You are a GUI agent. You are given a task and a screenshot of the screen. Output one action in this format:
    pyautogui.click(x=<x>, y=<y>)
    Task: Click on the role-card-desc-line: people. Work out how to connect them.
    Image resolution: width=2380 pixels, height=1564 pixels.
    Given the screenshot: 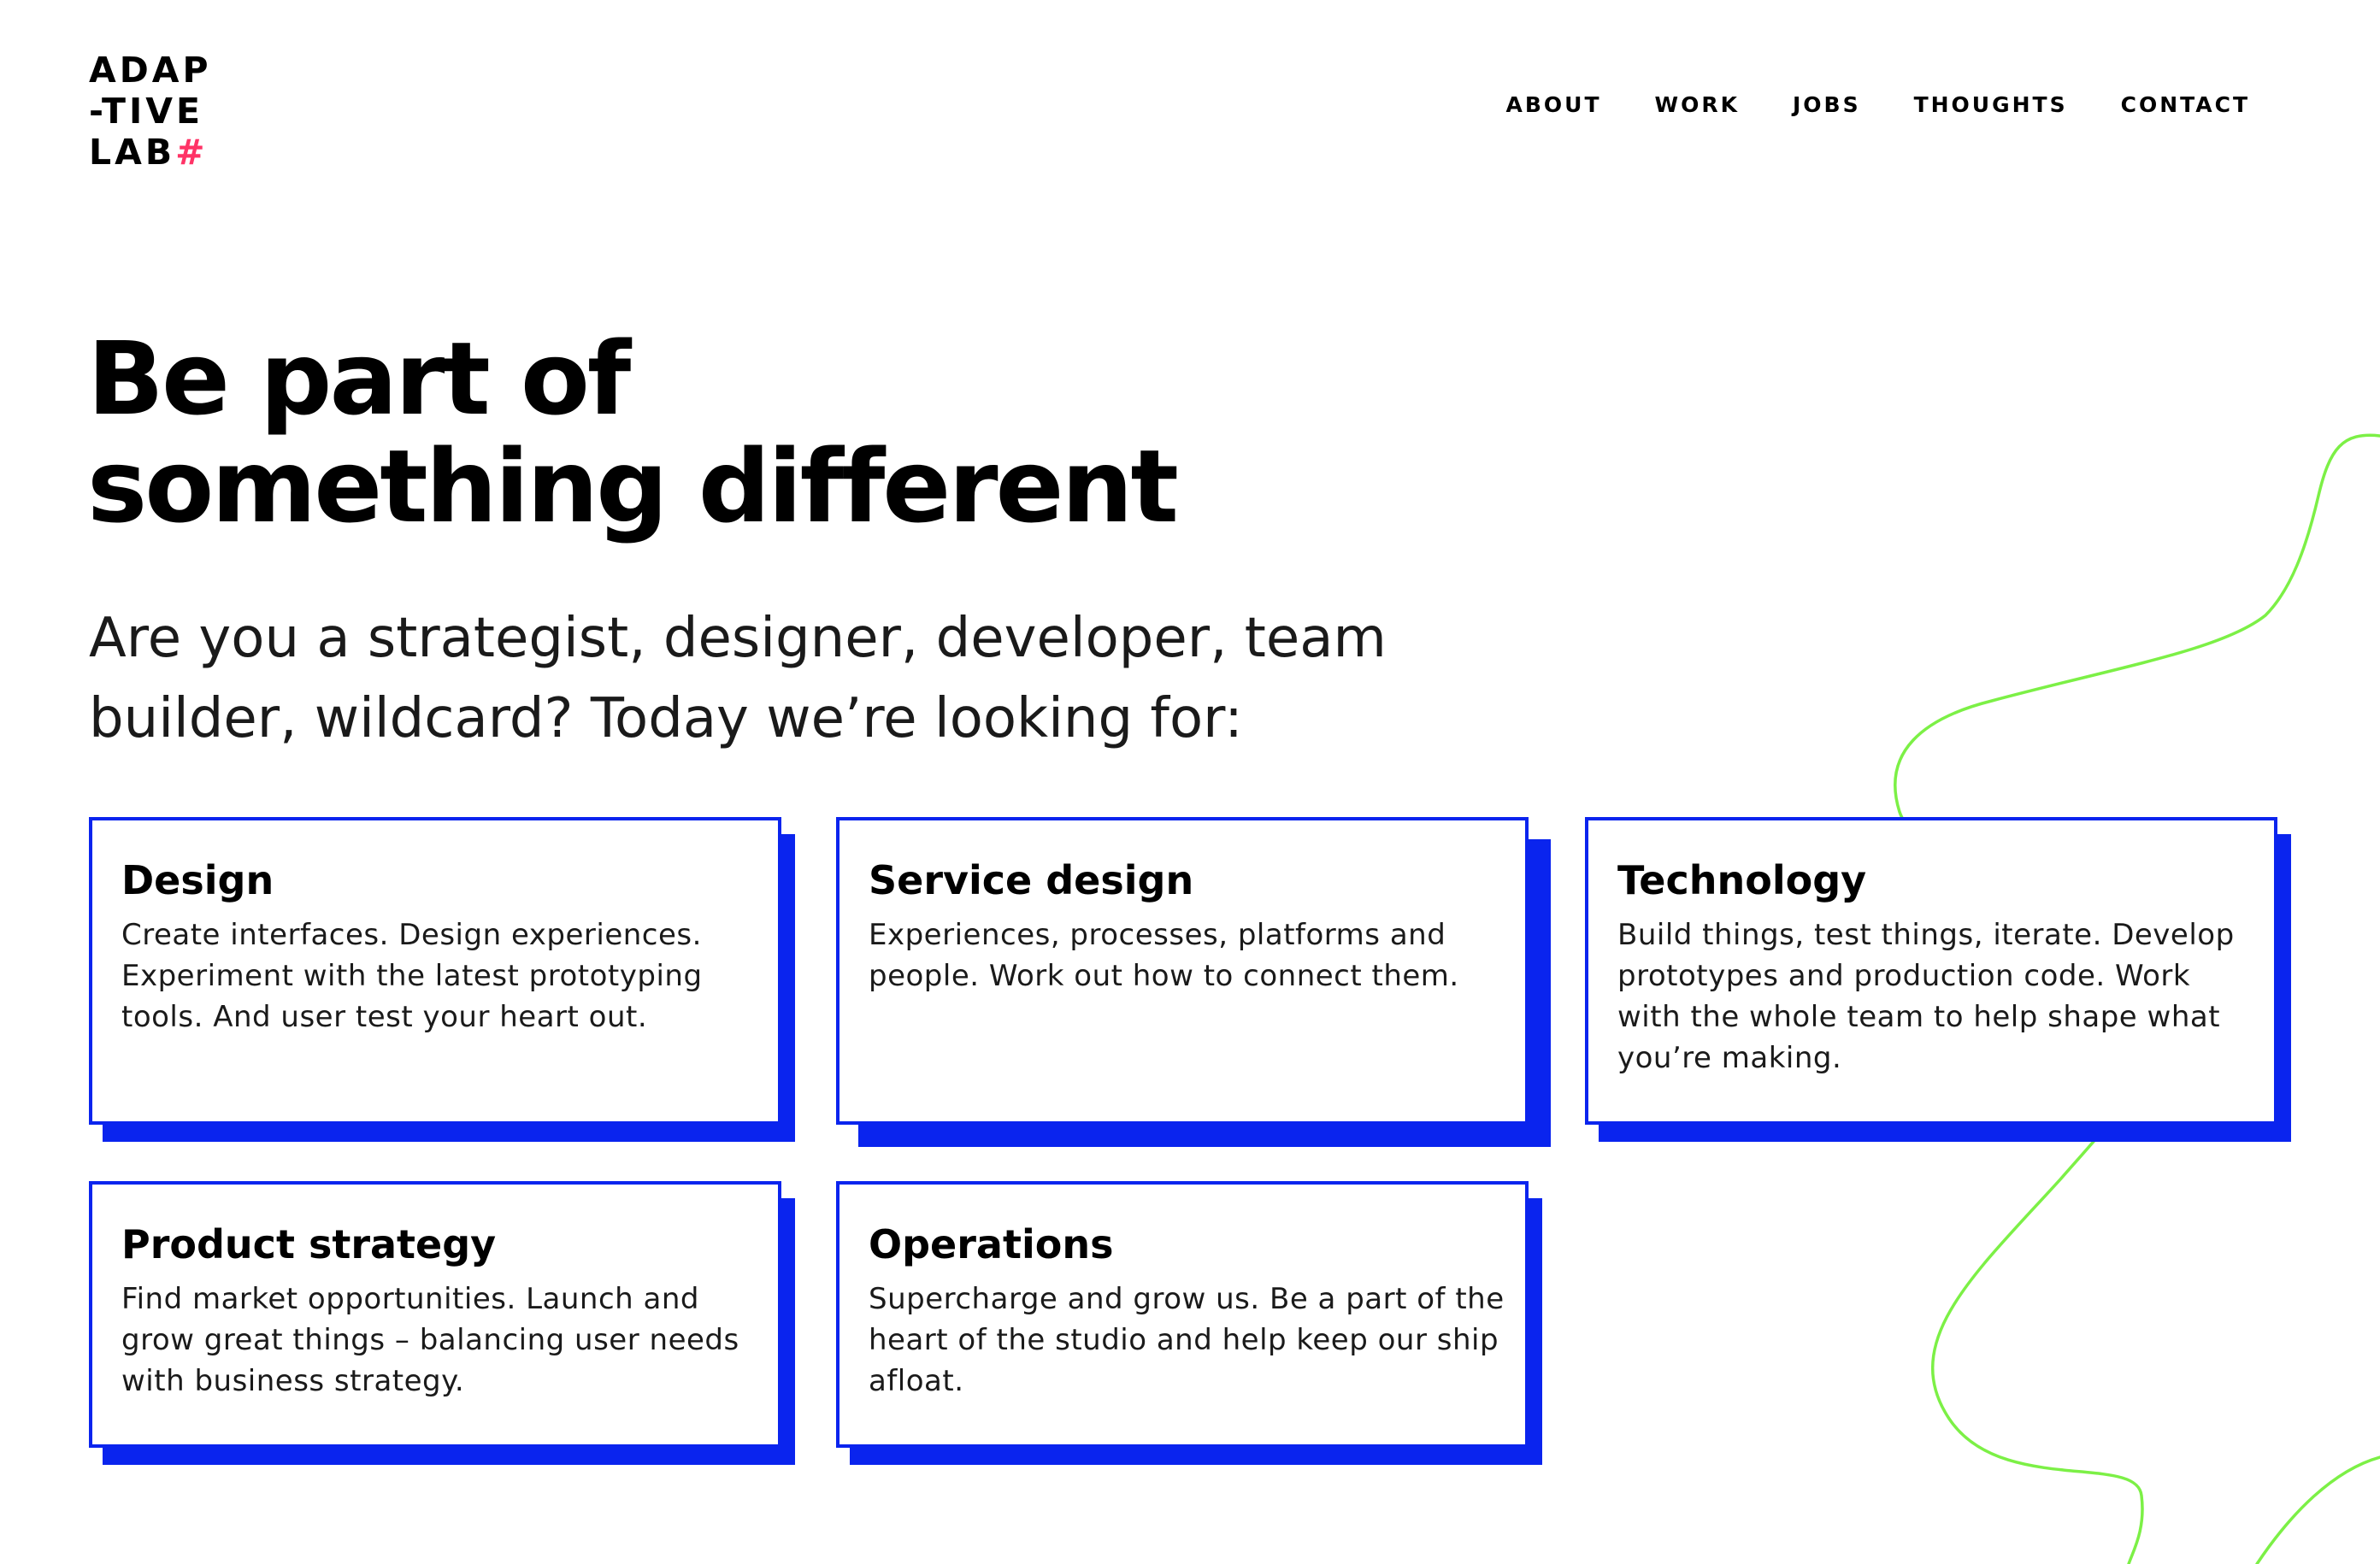 What is the action you would take?
    pyautogui.click(x=1164, y=976)
    